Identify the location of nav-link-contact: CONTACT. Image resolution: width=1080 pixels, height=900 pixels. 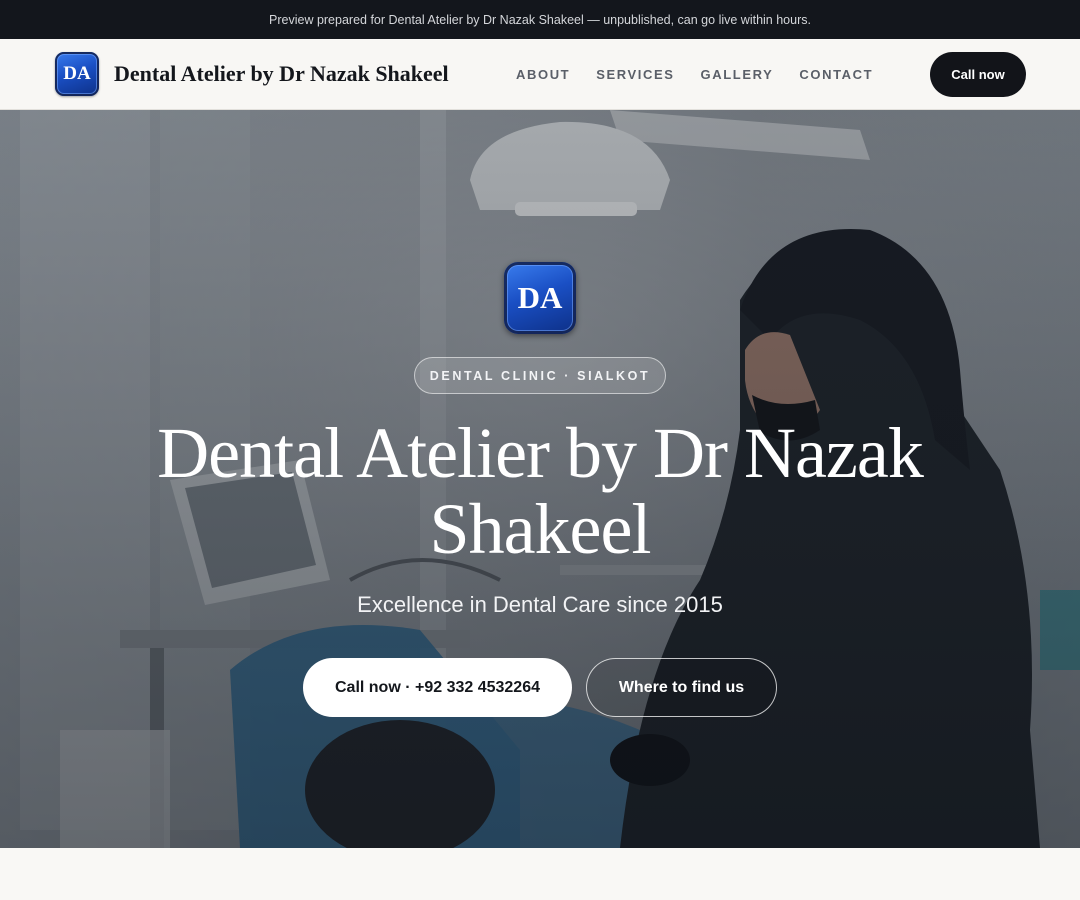
(836, 74).